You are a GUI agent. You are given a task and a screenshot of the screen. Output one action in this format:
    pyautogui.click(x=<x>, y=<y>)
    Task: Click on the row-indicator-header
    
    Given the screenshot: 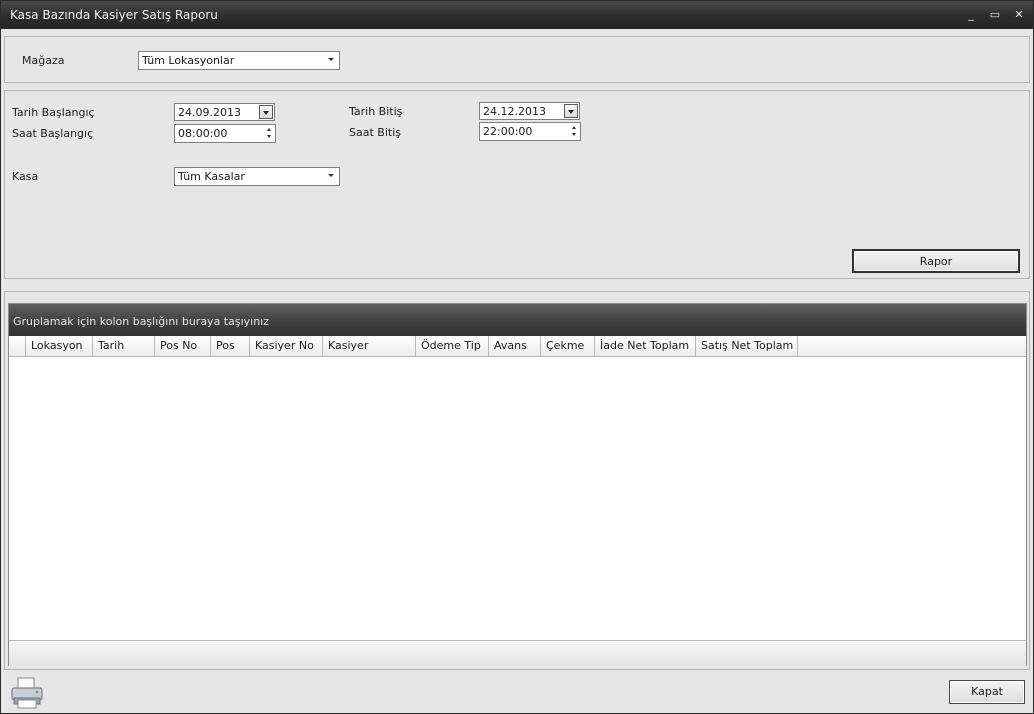 What is the action you would take?
    pyautogui.click(x=17, y=346)
    